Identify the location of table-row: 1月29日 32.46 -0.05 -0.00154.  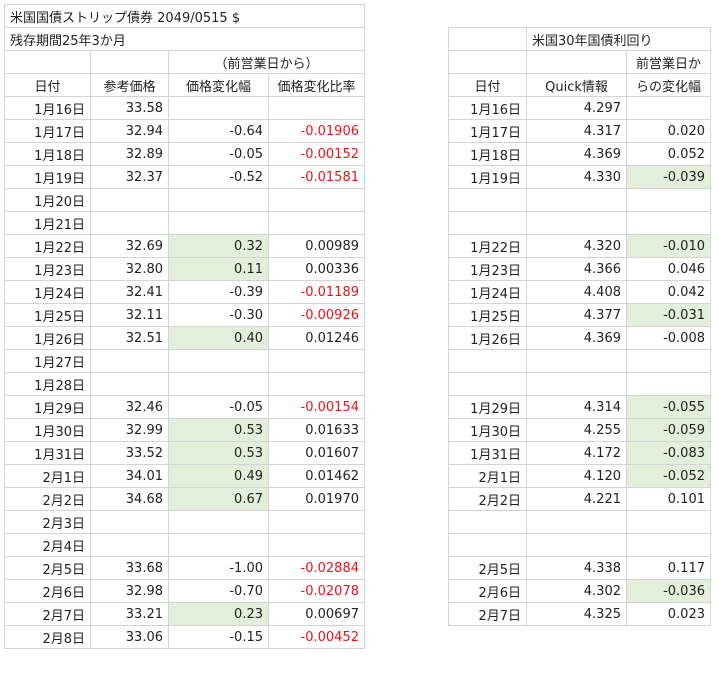
(184, 407).